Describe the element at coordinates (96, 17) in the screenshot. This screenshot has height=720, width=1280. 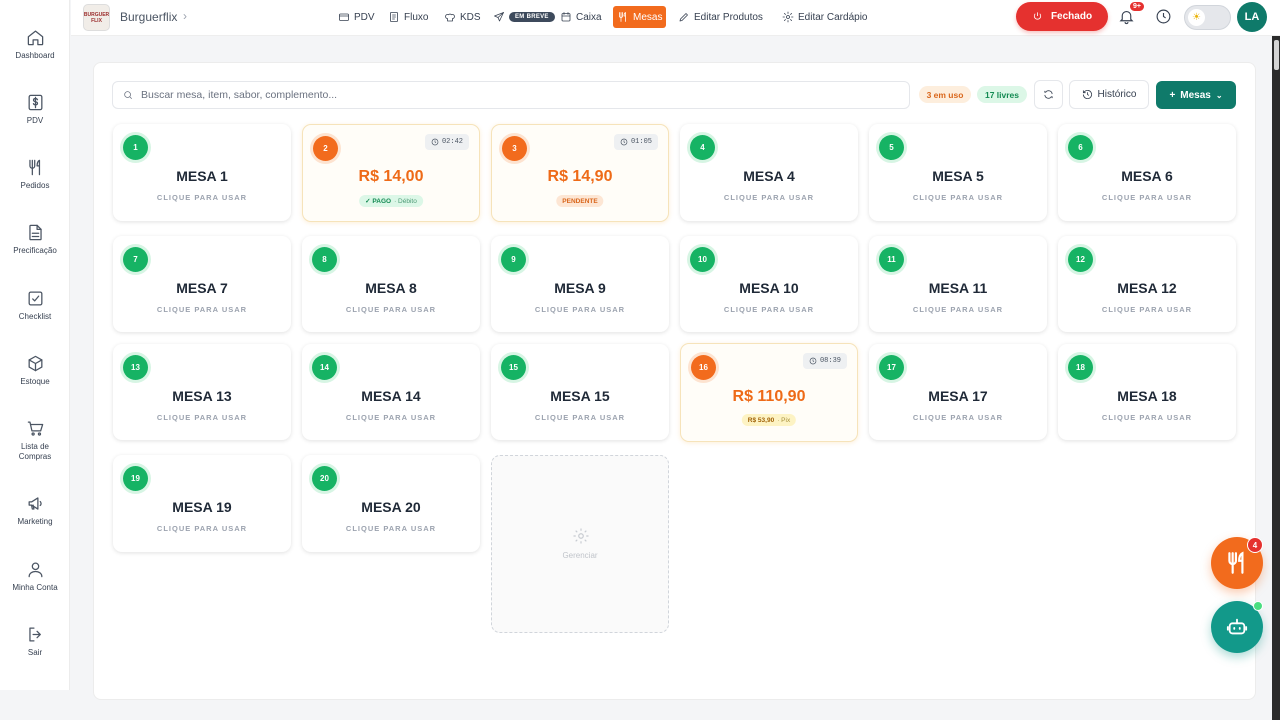
I see `brand-logo: BURGUER FLIX` at that location.